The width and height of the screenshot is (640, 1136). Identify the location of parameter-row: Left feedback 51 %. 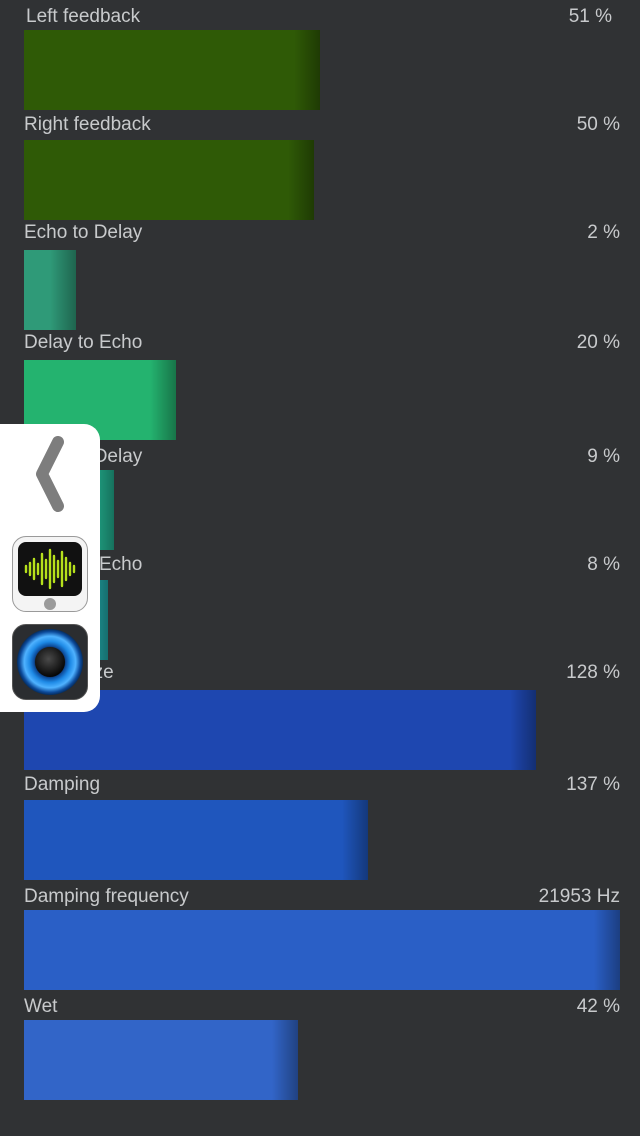
(322, 58).